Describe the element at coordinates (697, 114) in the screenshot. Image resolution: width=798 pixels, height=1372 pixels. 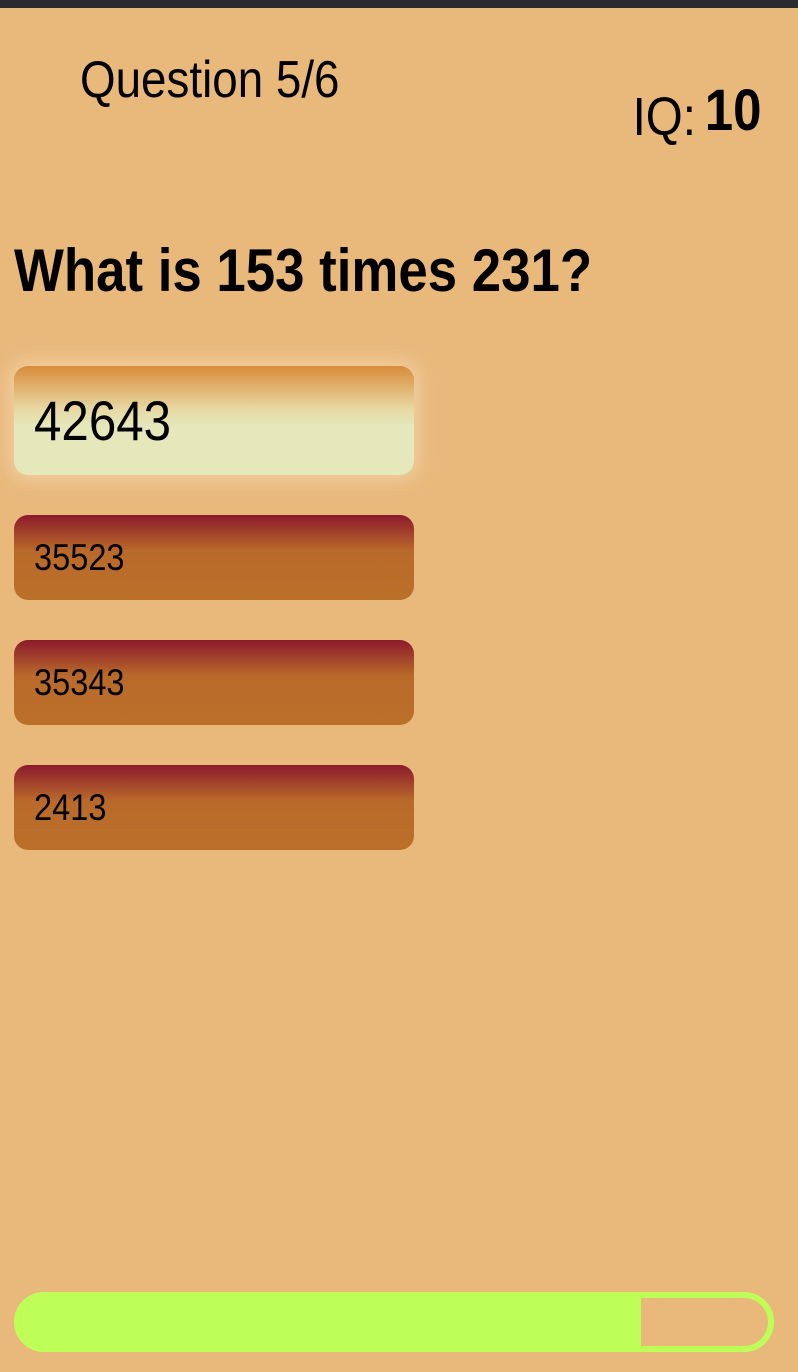
I see `iq-score: IQ: 10` at that location.